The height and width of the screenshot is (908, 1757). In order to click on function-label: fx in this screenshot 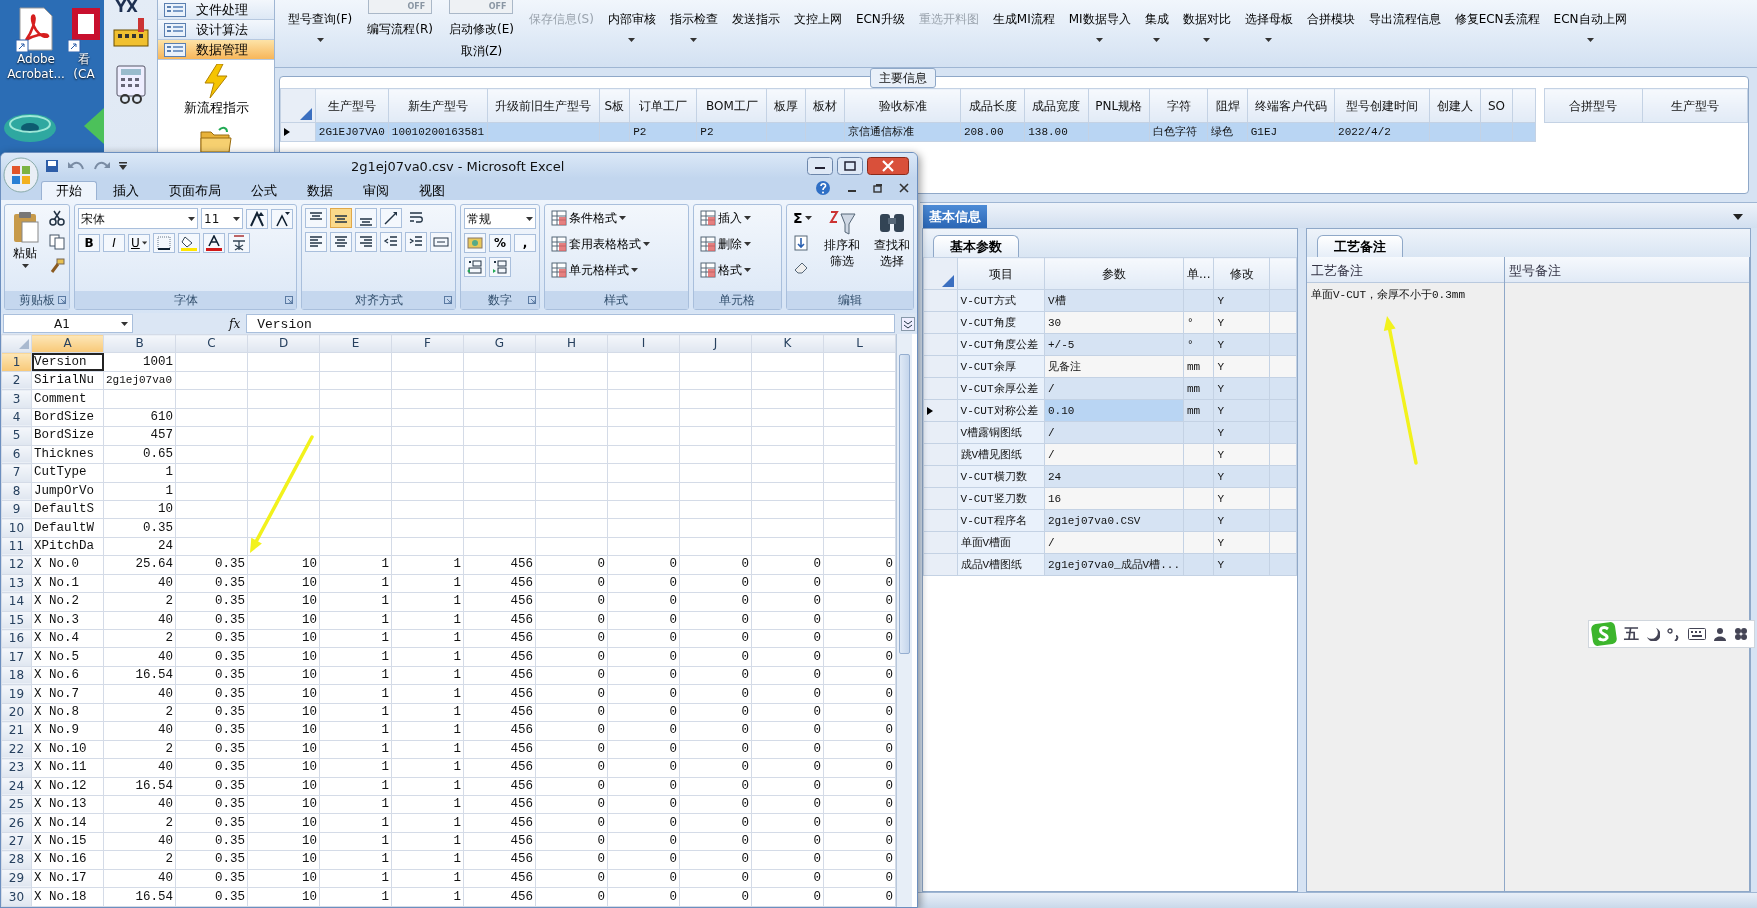, I will do `click(235, 323)`.